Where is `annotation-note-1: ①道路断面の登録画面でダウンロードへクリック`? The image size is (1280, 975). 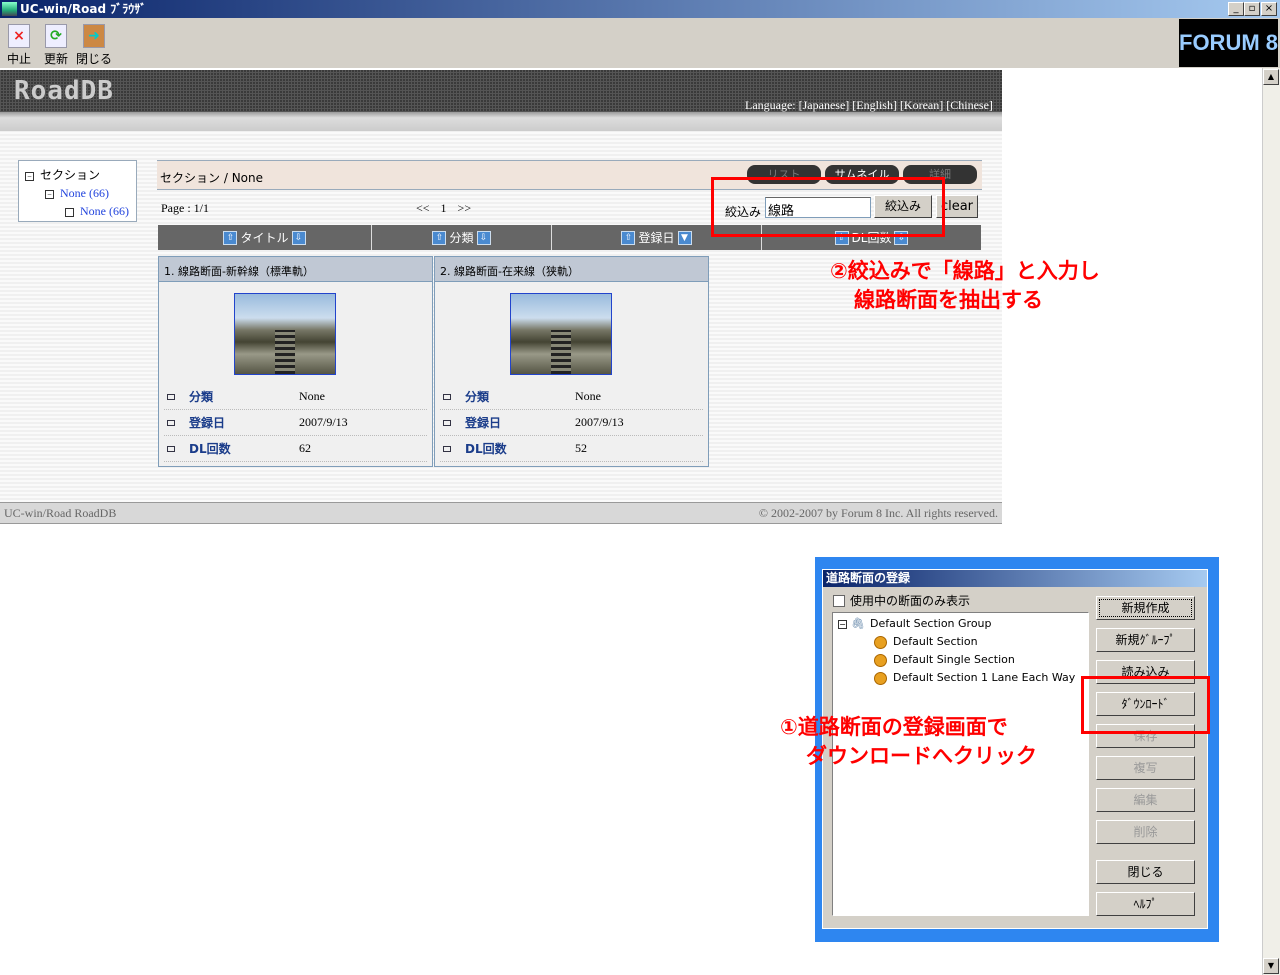 annotation-note-1: ①道路断面の登録画面でダウンロードへクリック is located at coordinates (908, 742).